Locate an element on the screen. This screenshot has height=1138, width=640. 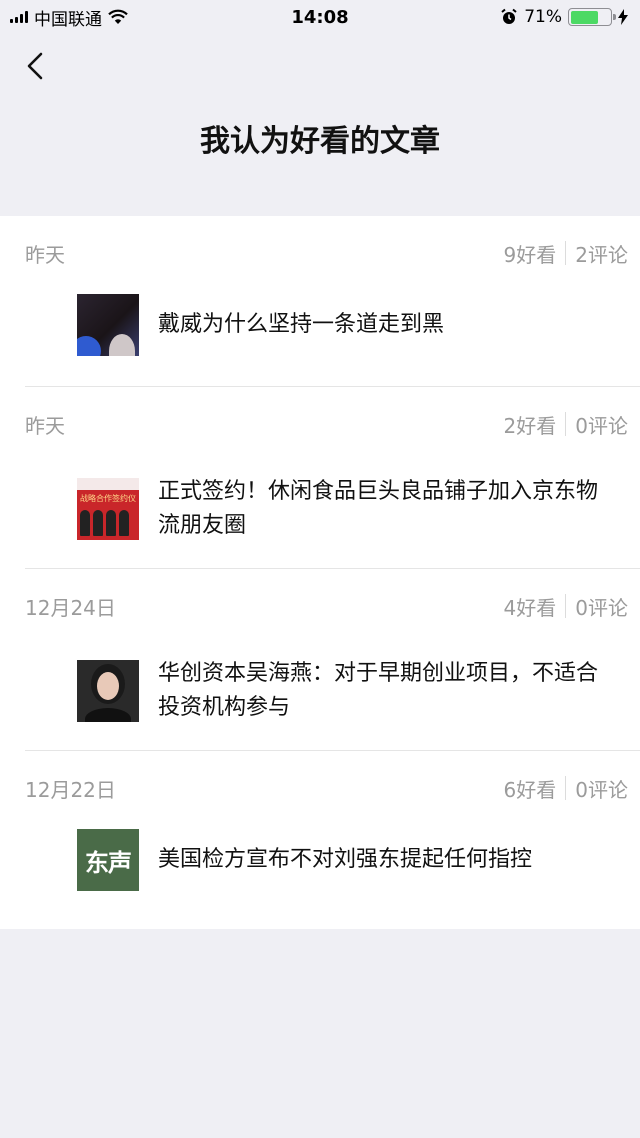
like-count: 2好看 is located at coordinates (530, 425).